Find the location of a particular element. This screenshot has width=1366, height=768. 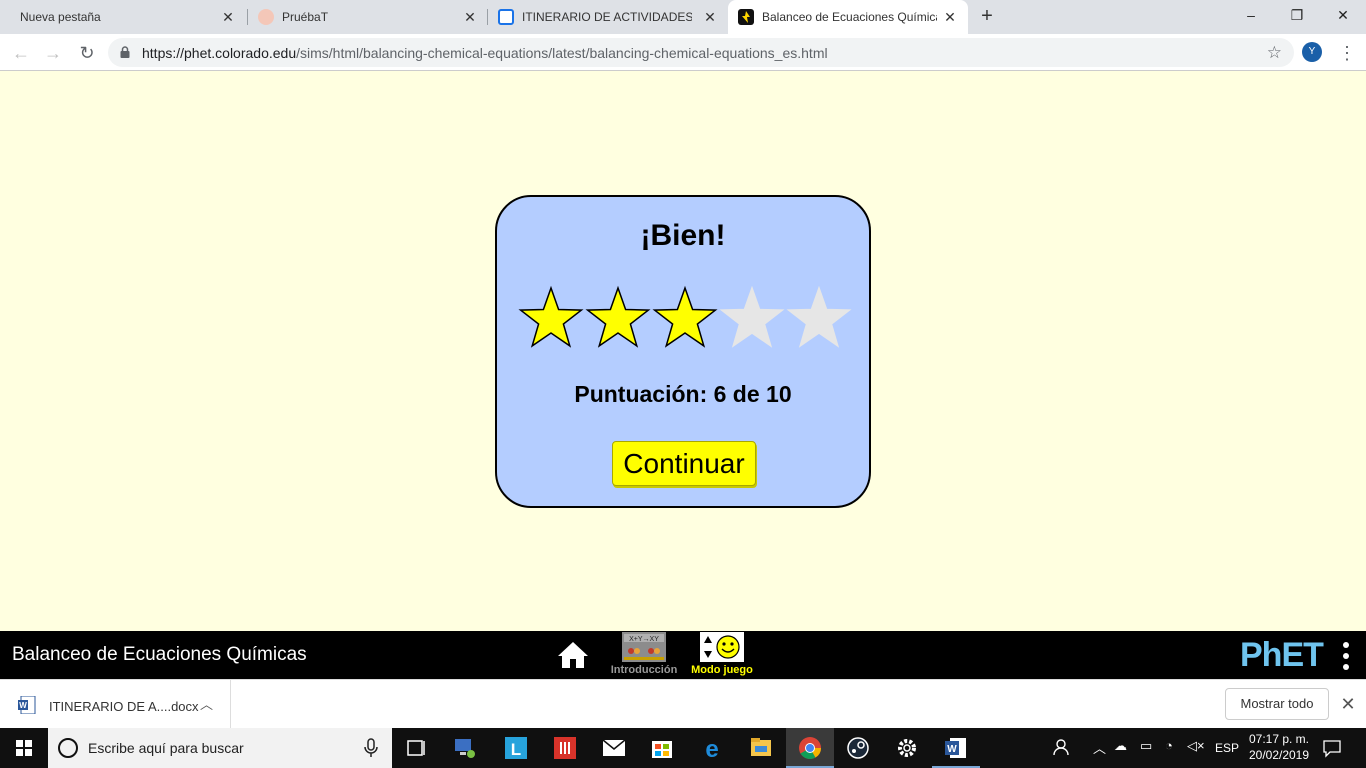

phet-menu-icon is located at coordinates (1346, 656).